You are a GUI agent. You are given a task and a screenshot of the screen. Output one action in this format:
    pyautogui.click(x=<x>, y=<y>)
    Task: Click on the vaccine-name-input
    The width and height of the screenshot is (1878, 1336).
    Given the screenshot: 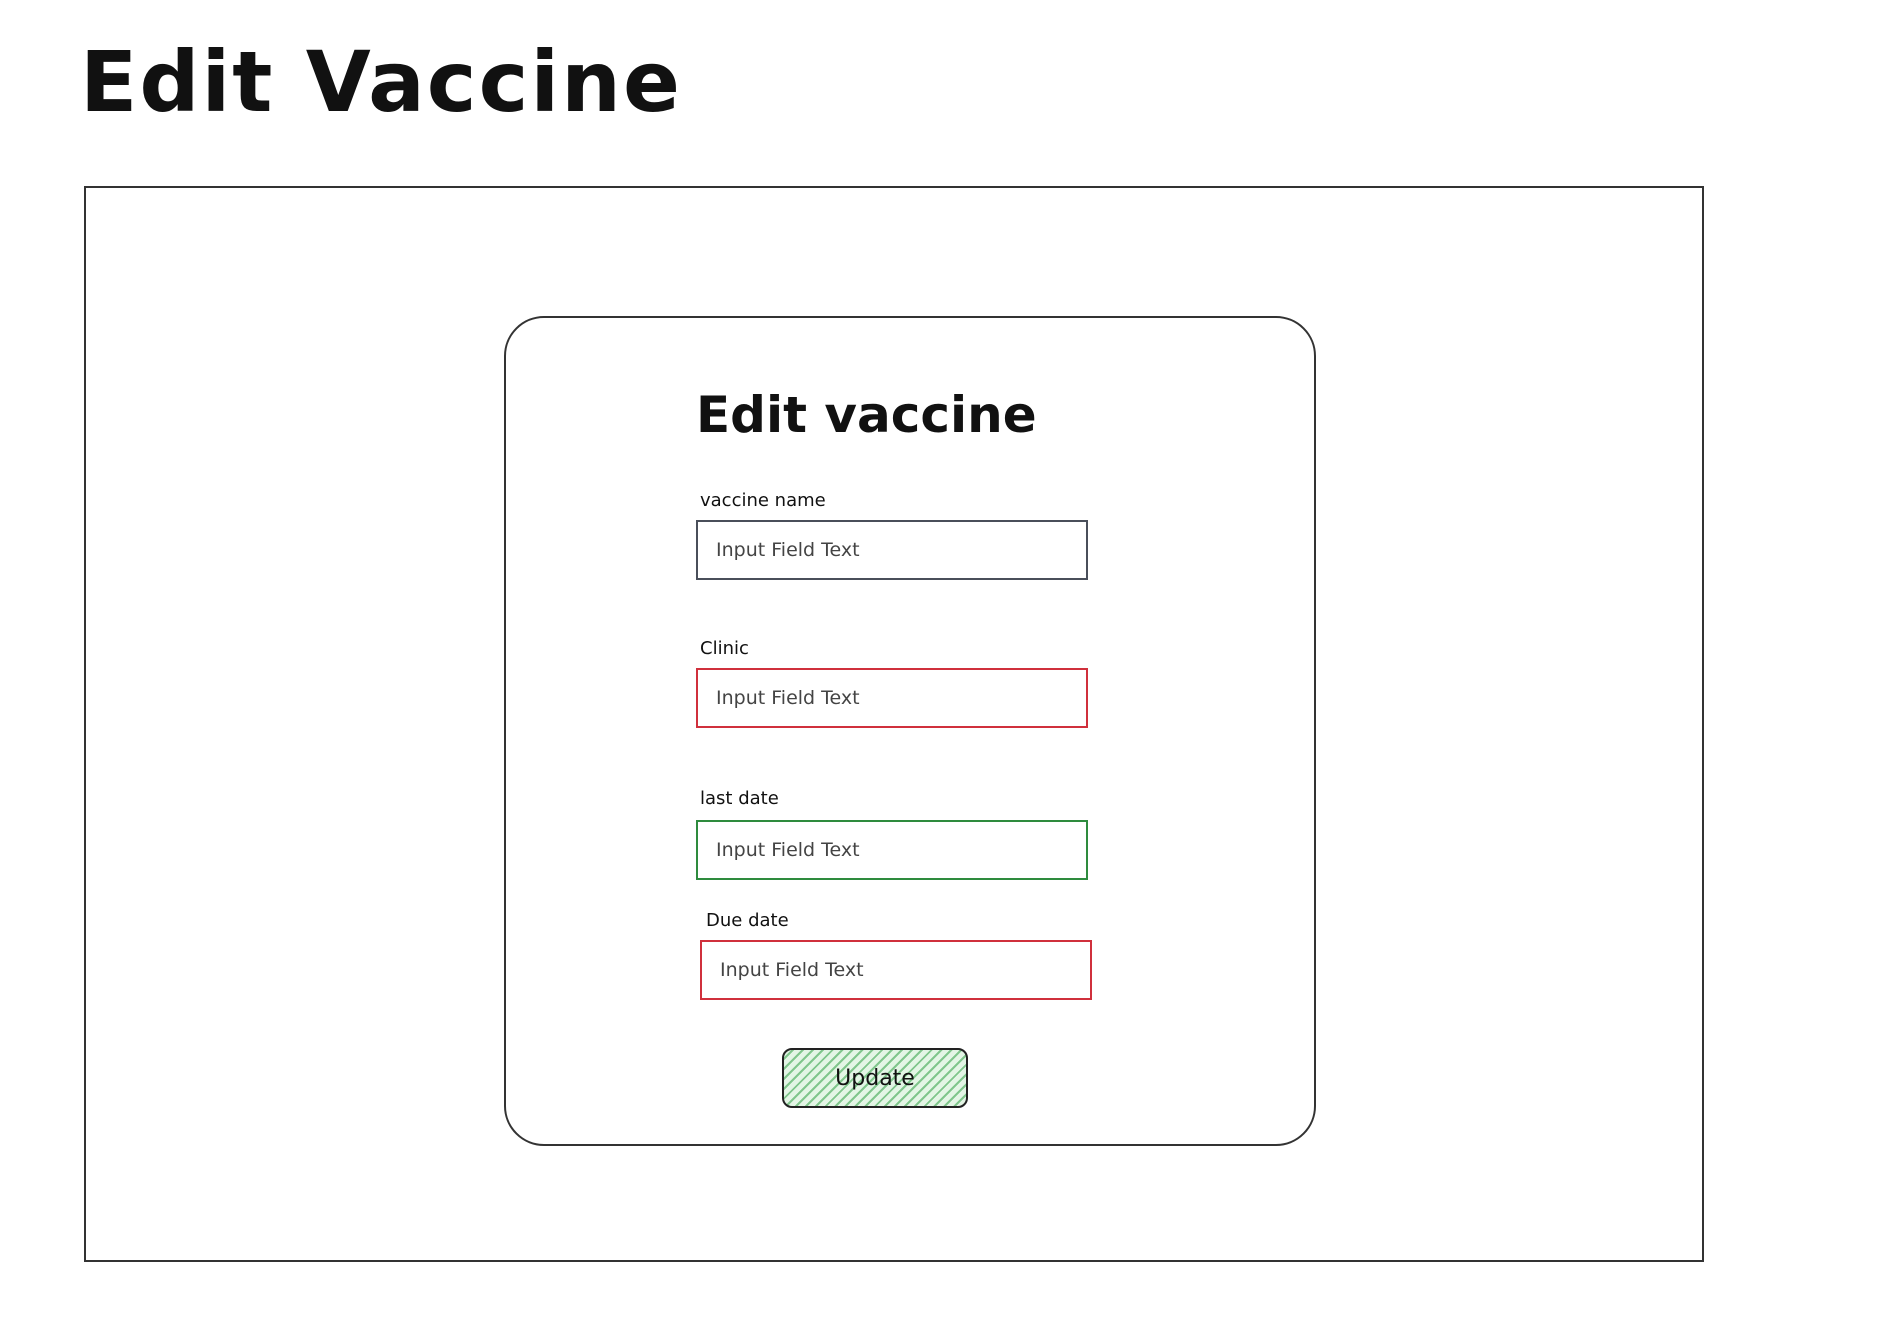 What is the action you would take?
    pyautogui.click(x=892, y=550)
    